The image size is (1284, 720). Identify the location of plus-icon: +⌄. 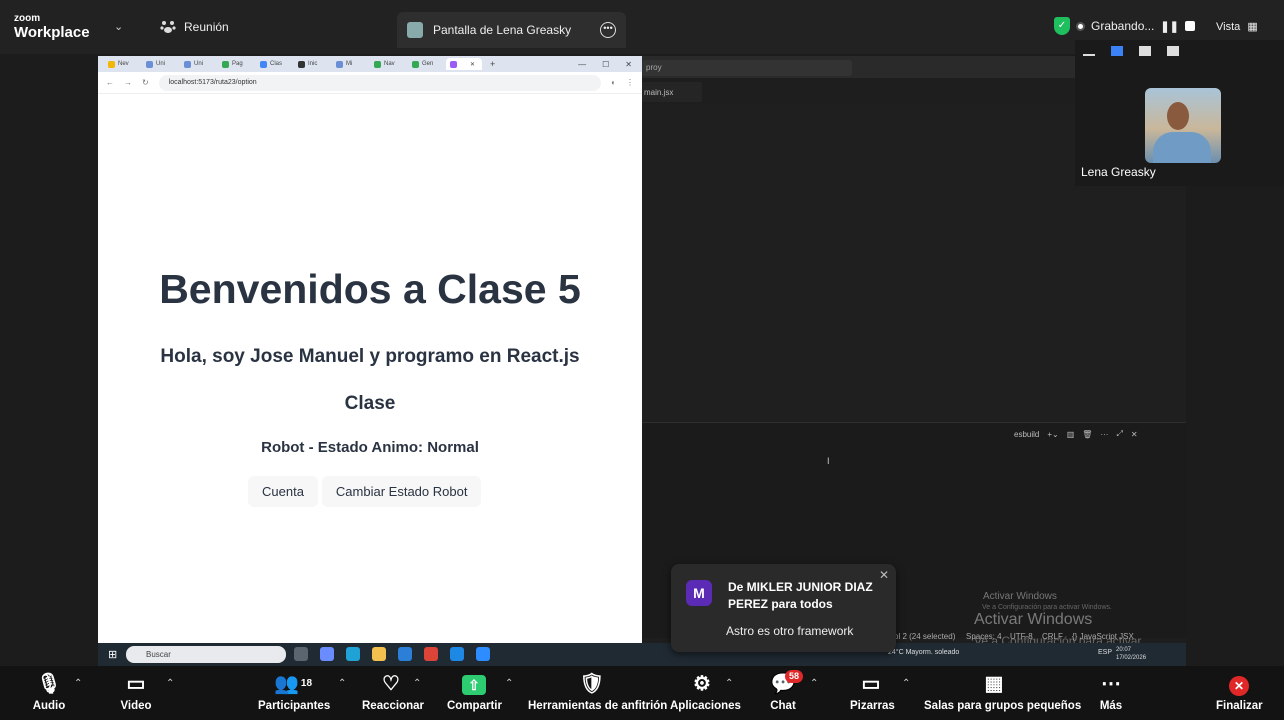
(1053, 434).